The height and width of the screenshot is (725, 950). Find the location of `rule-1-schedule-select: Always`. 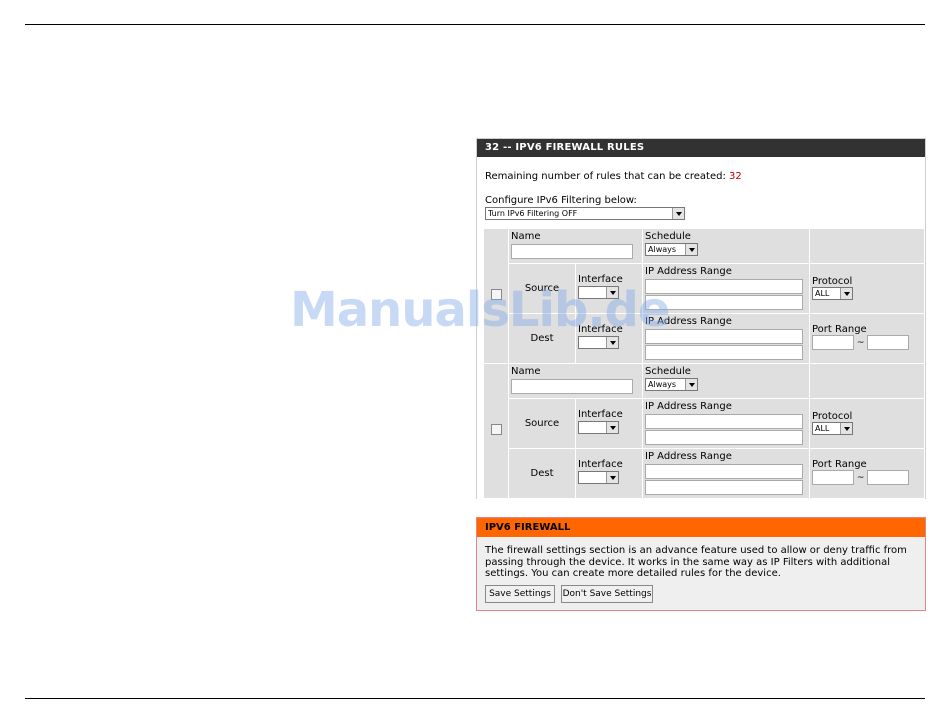

rule-1-schedule-select: Always is located at coordinates (671, 249).